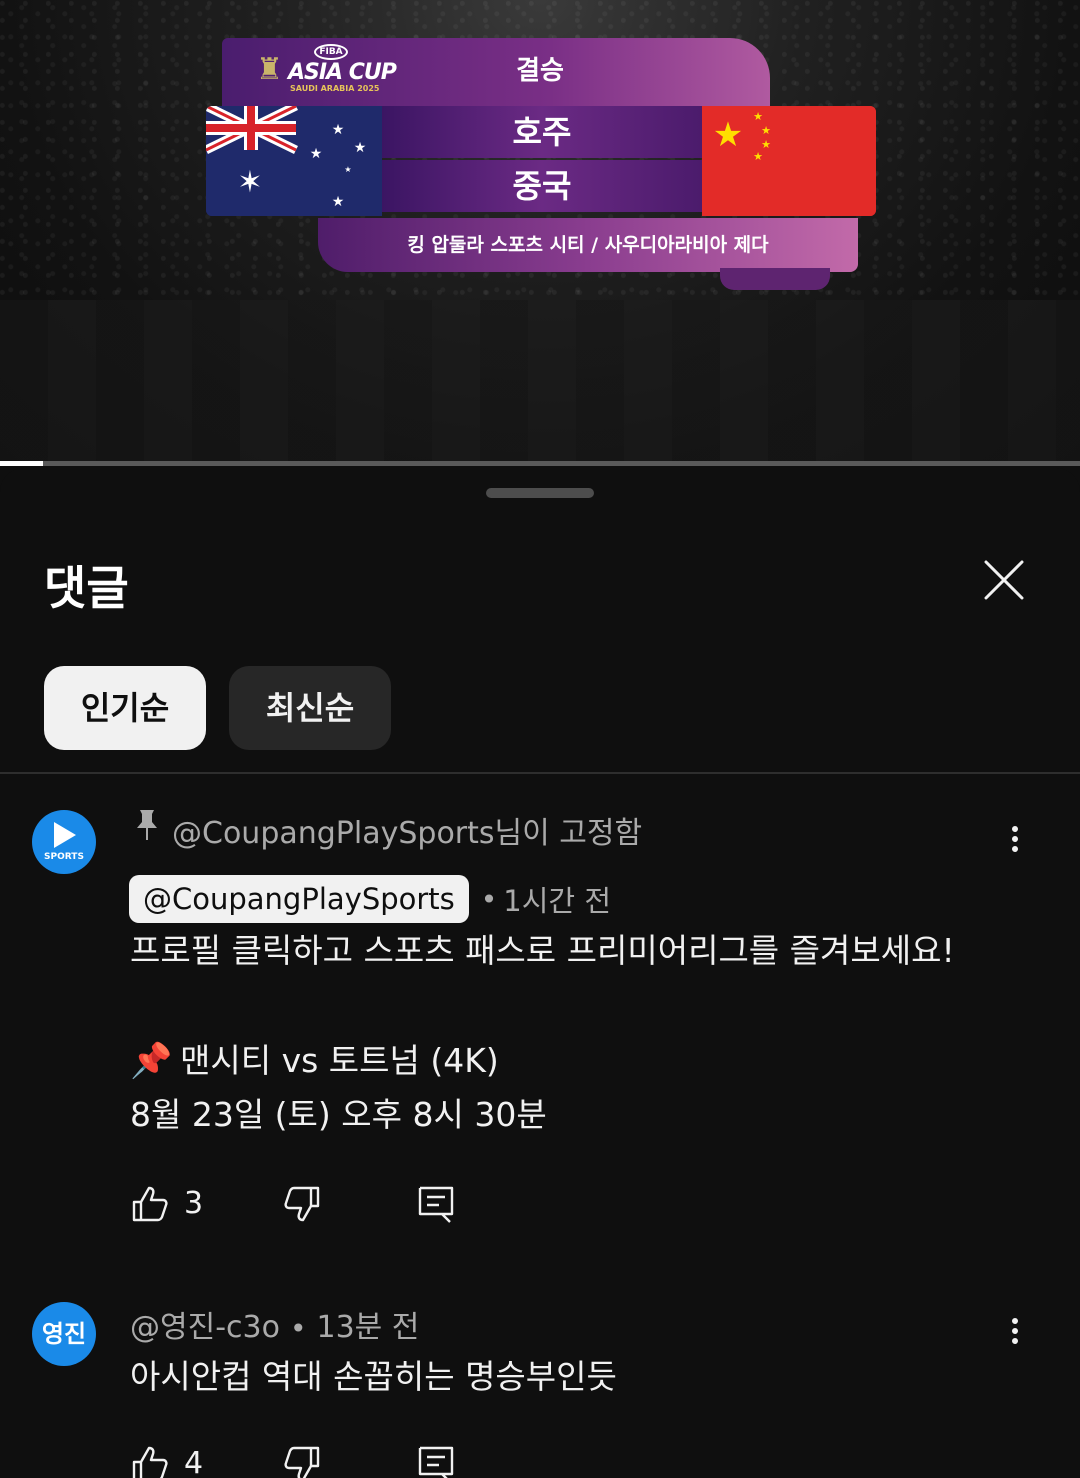 This screenshot has width=1080, height=1478. I want to click on video-progress-bar, so click(540, 463).